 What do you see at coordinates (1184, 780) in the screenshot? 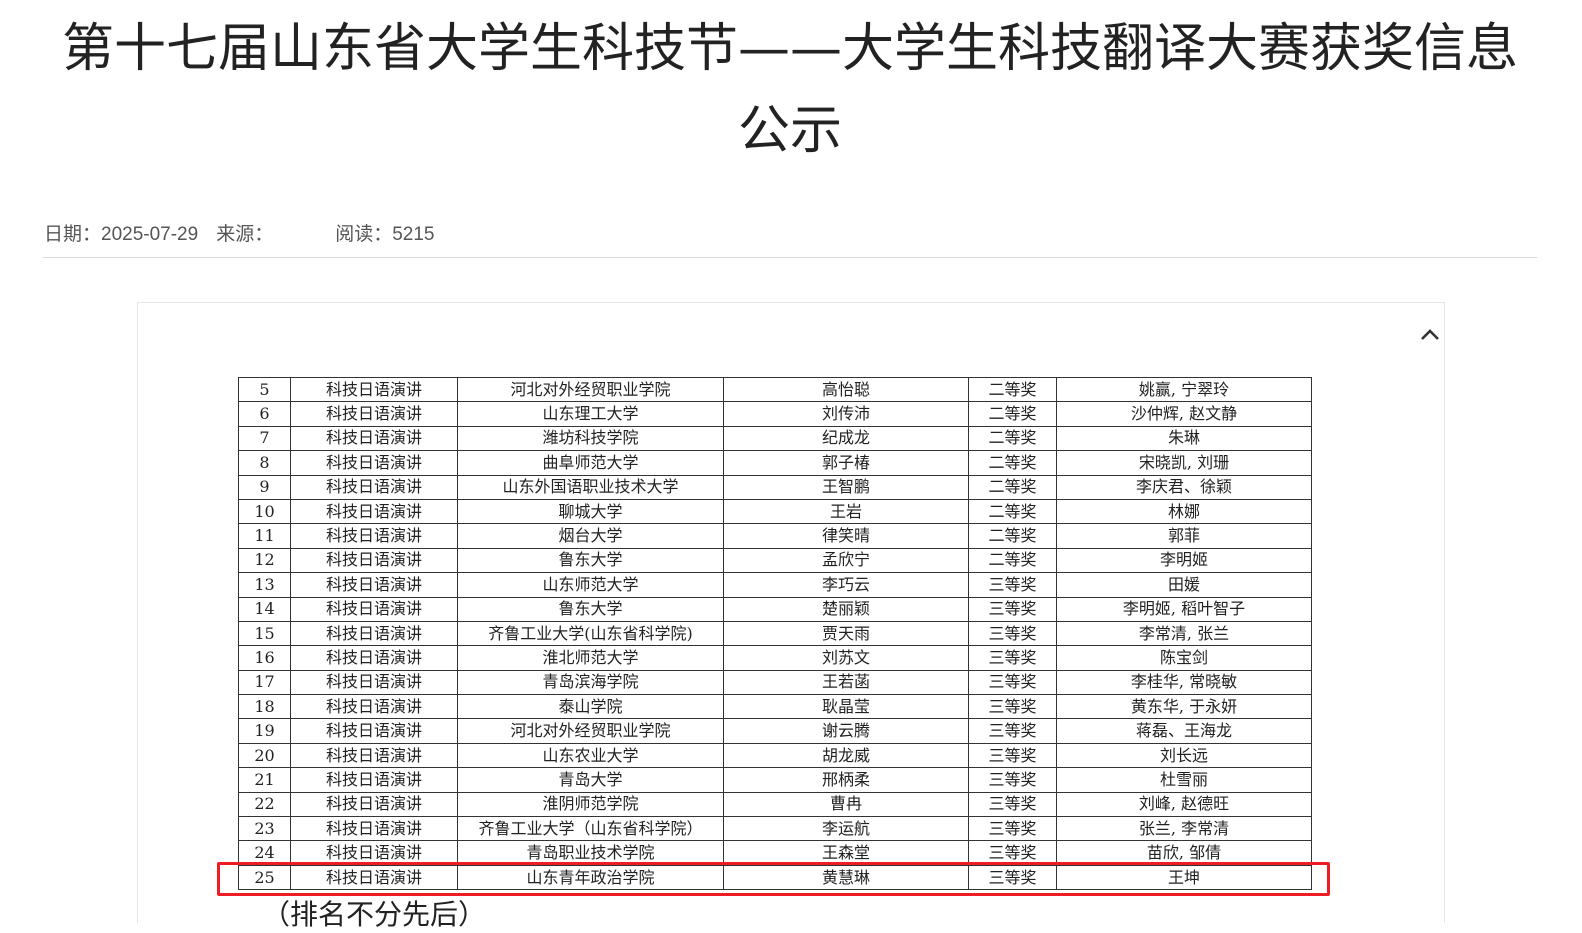
I see `cell-advisor: 杜雪丽` at bounding box center [1184, 780].